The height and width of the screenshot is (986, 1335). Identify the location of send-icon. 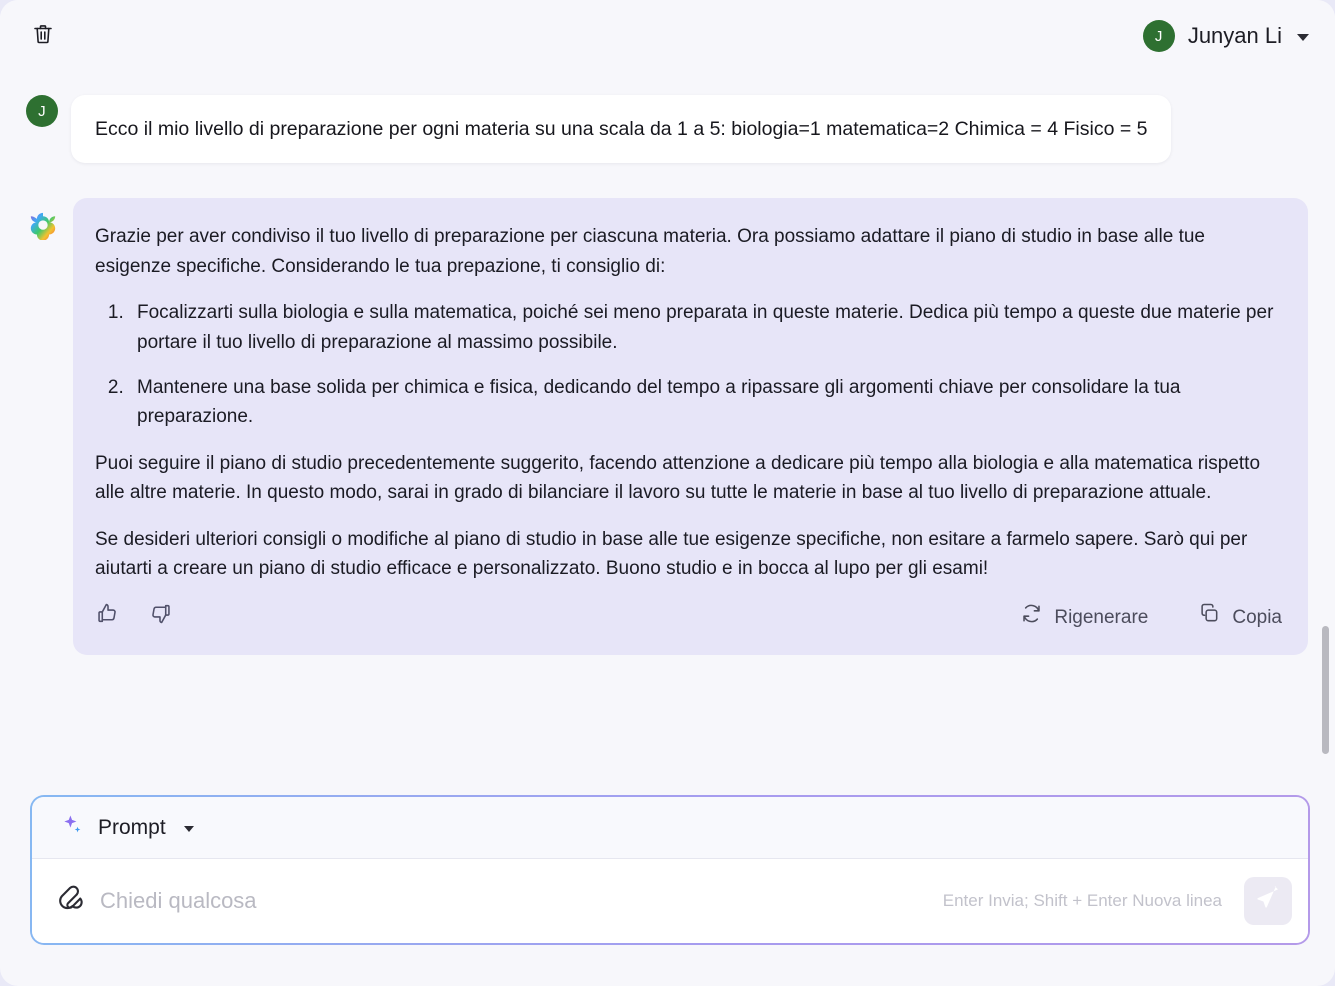
(1268, 901).